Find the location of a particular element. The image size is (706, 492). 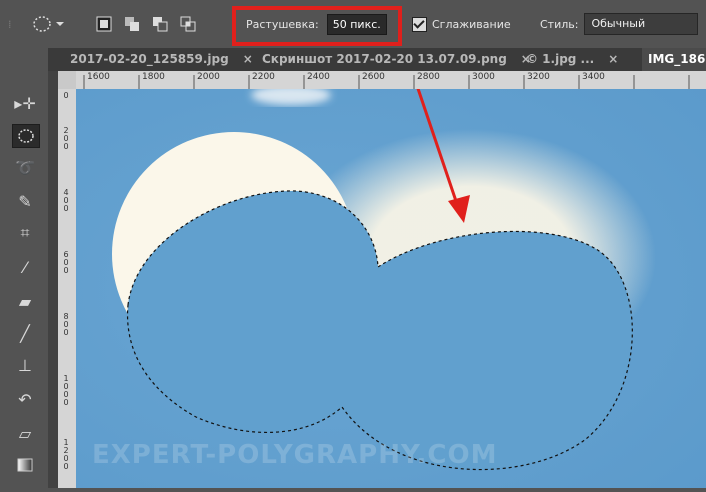

ruler-label: 2 0 0 is located at coordinates (66, 138).